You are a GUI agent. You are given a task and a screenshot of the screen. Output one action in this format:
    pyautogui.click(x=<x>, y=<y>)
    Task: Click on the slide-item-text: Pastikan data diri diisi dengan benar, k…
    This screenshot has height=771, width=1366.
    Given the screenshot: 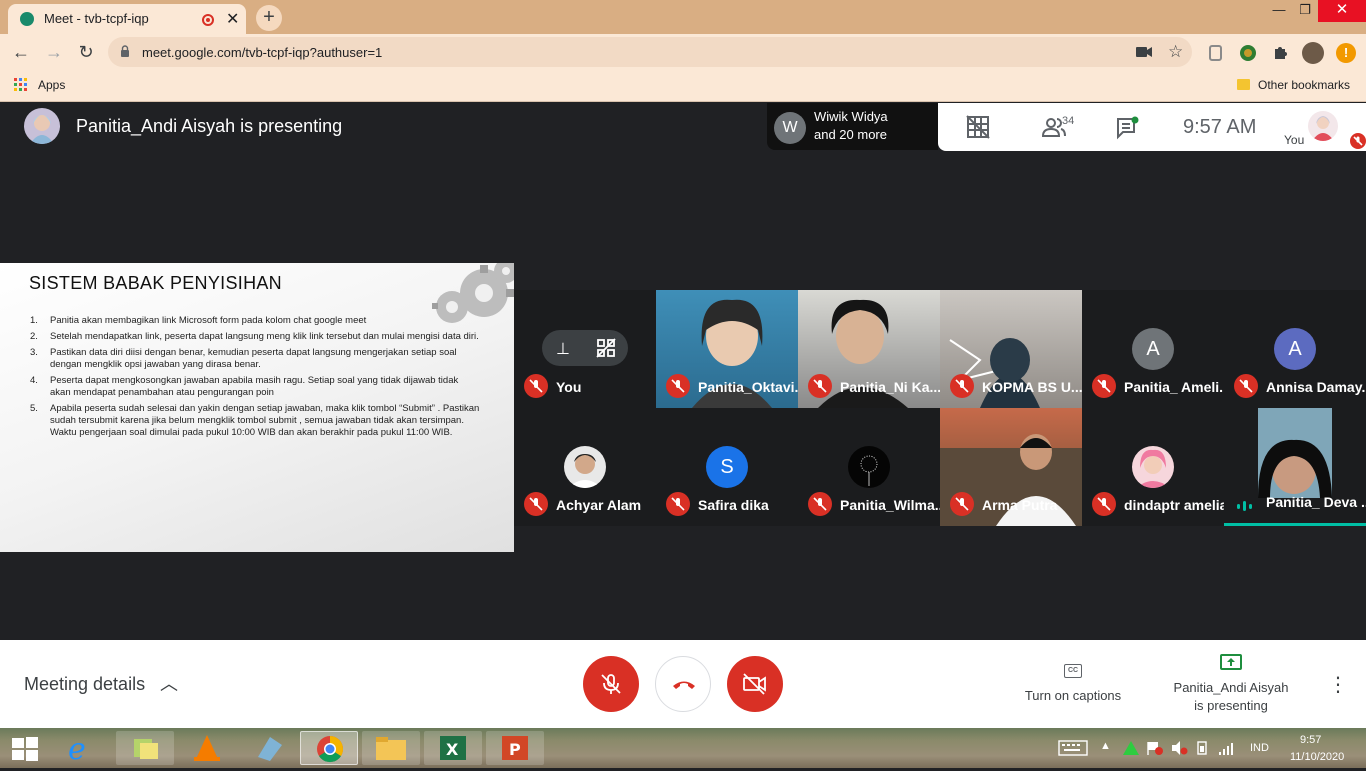 What is the action you would take?
    pyautogui.click(x=253, y=358)
    